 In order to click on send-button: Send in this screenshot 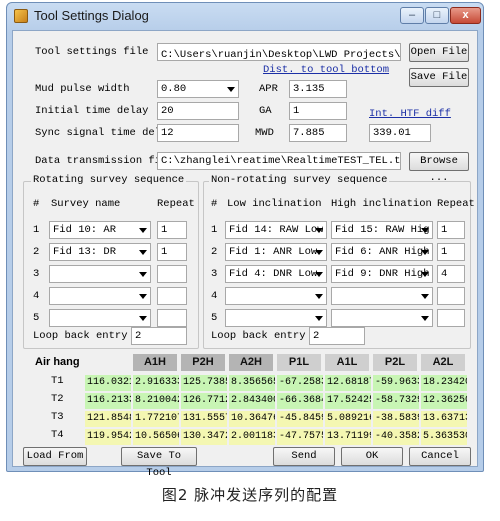, I will do `click(304, 456)`.